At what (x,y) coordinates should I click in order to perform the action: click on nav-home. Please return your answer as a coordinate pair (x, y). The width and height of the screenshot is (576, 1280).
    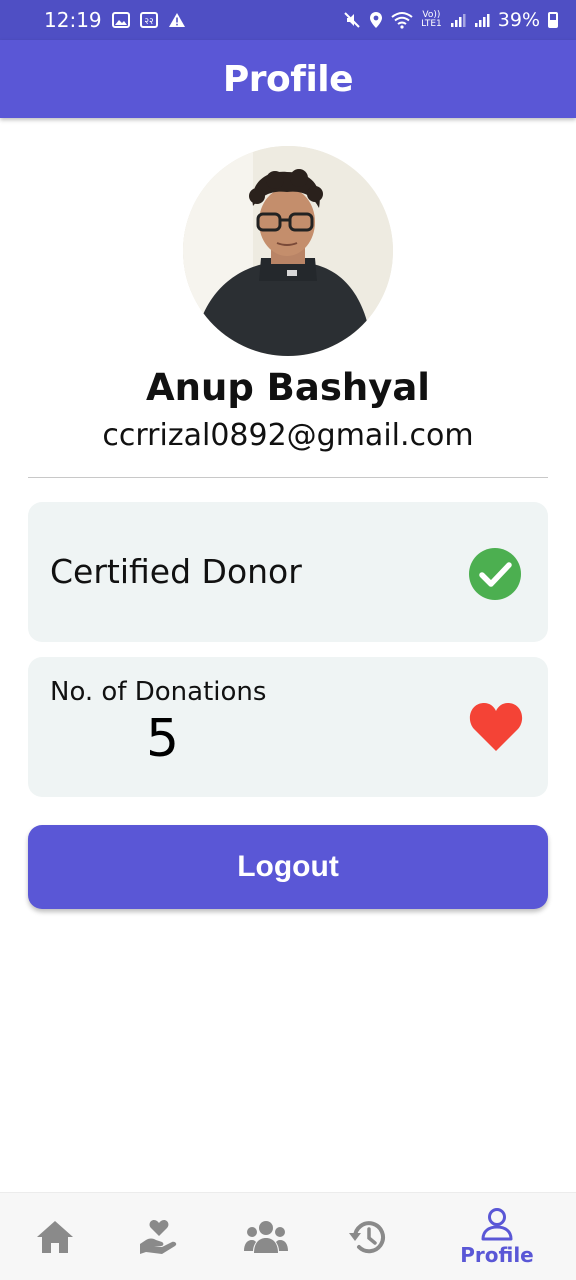
    Looking at the image, I should click on (55, 1236).